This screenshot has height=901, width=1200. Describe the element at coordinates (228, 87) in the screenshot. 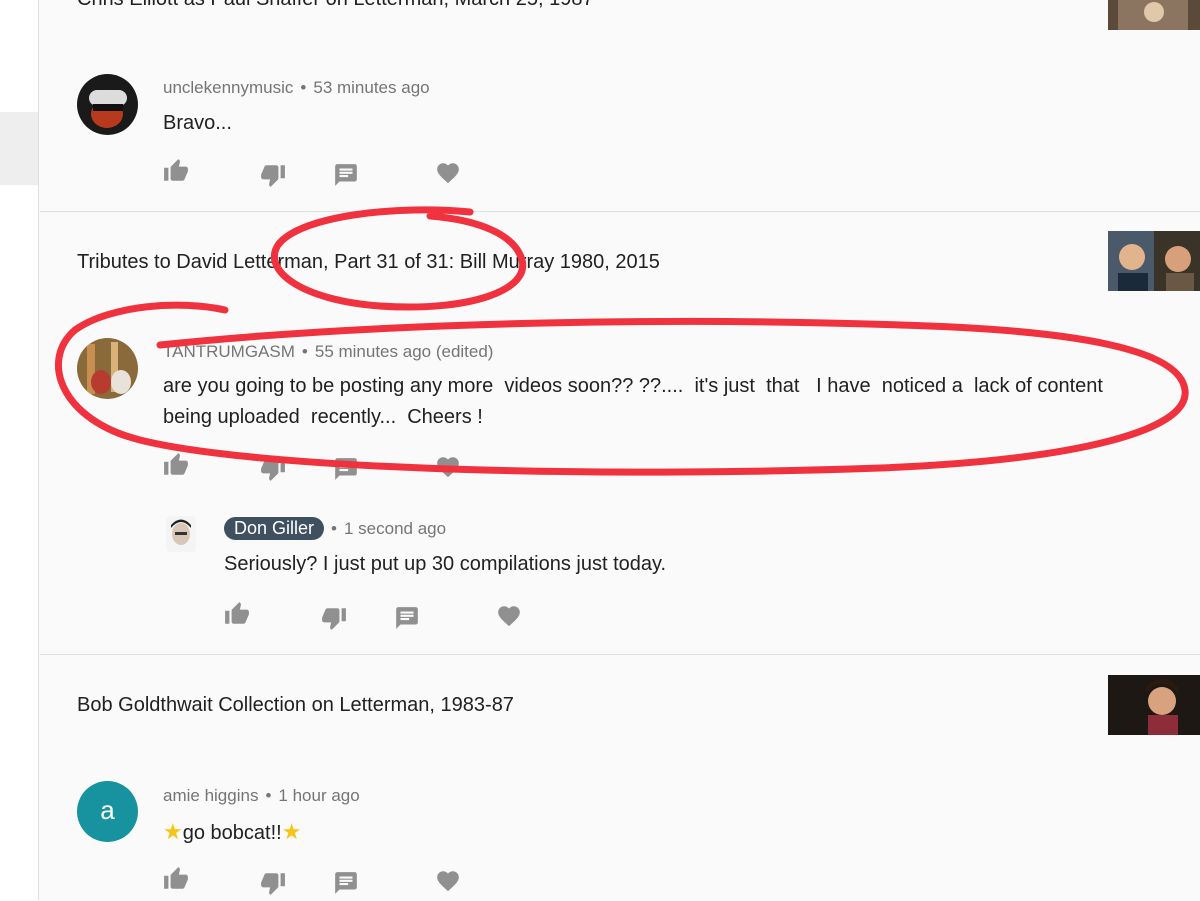

I see `comment-author: unclekennymusic` at that location.